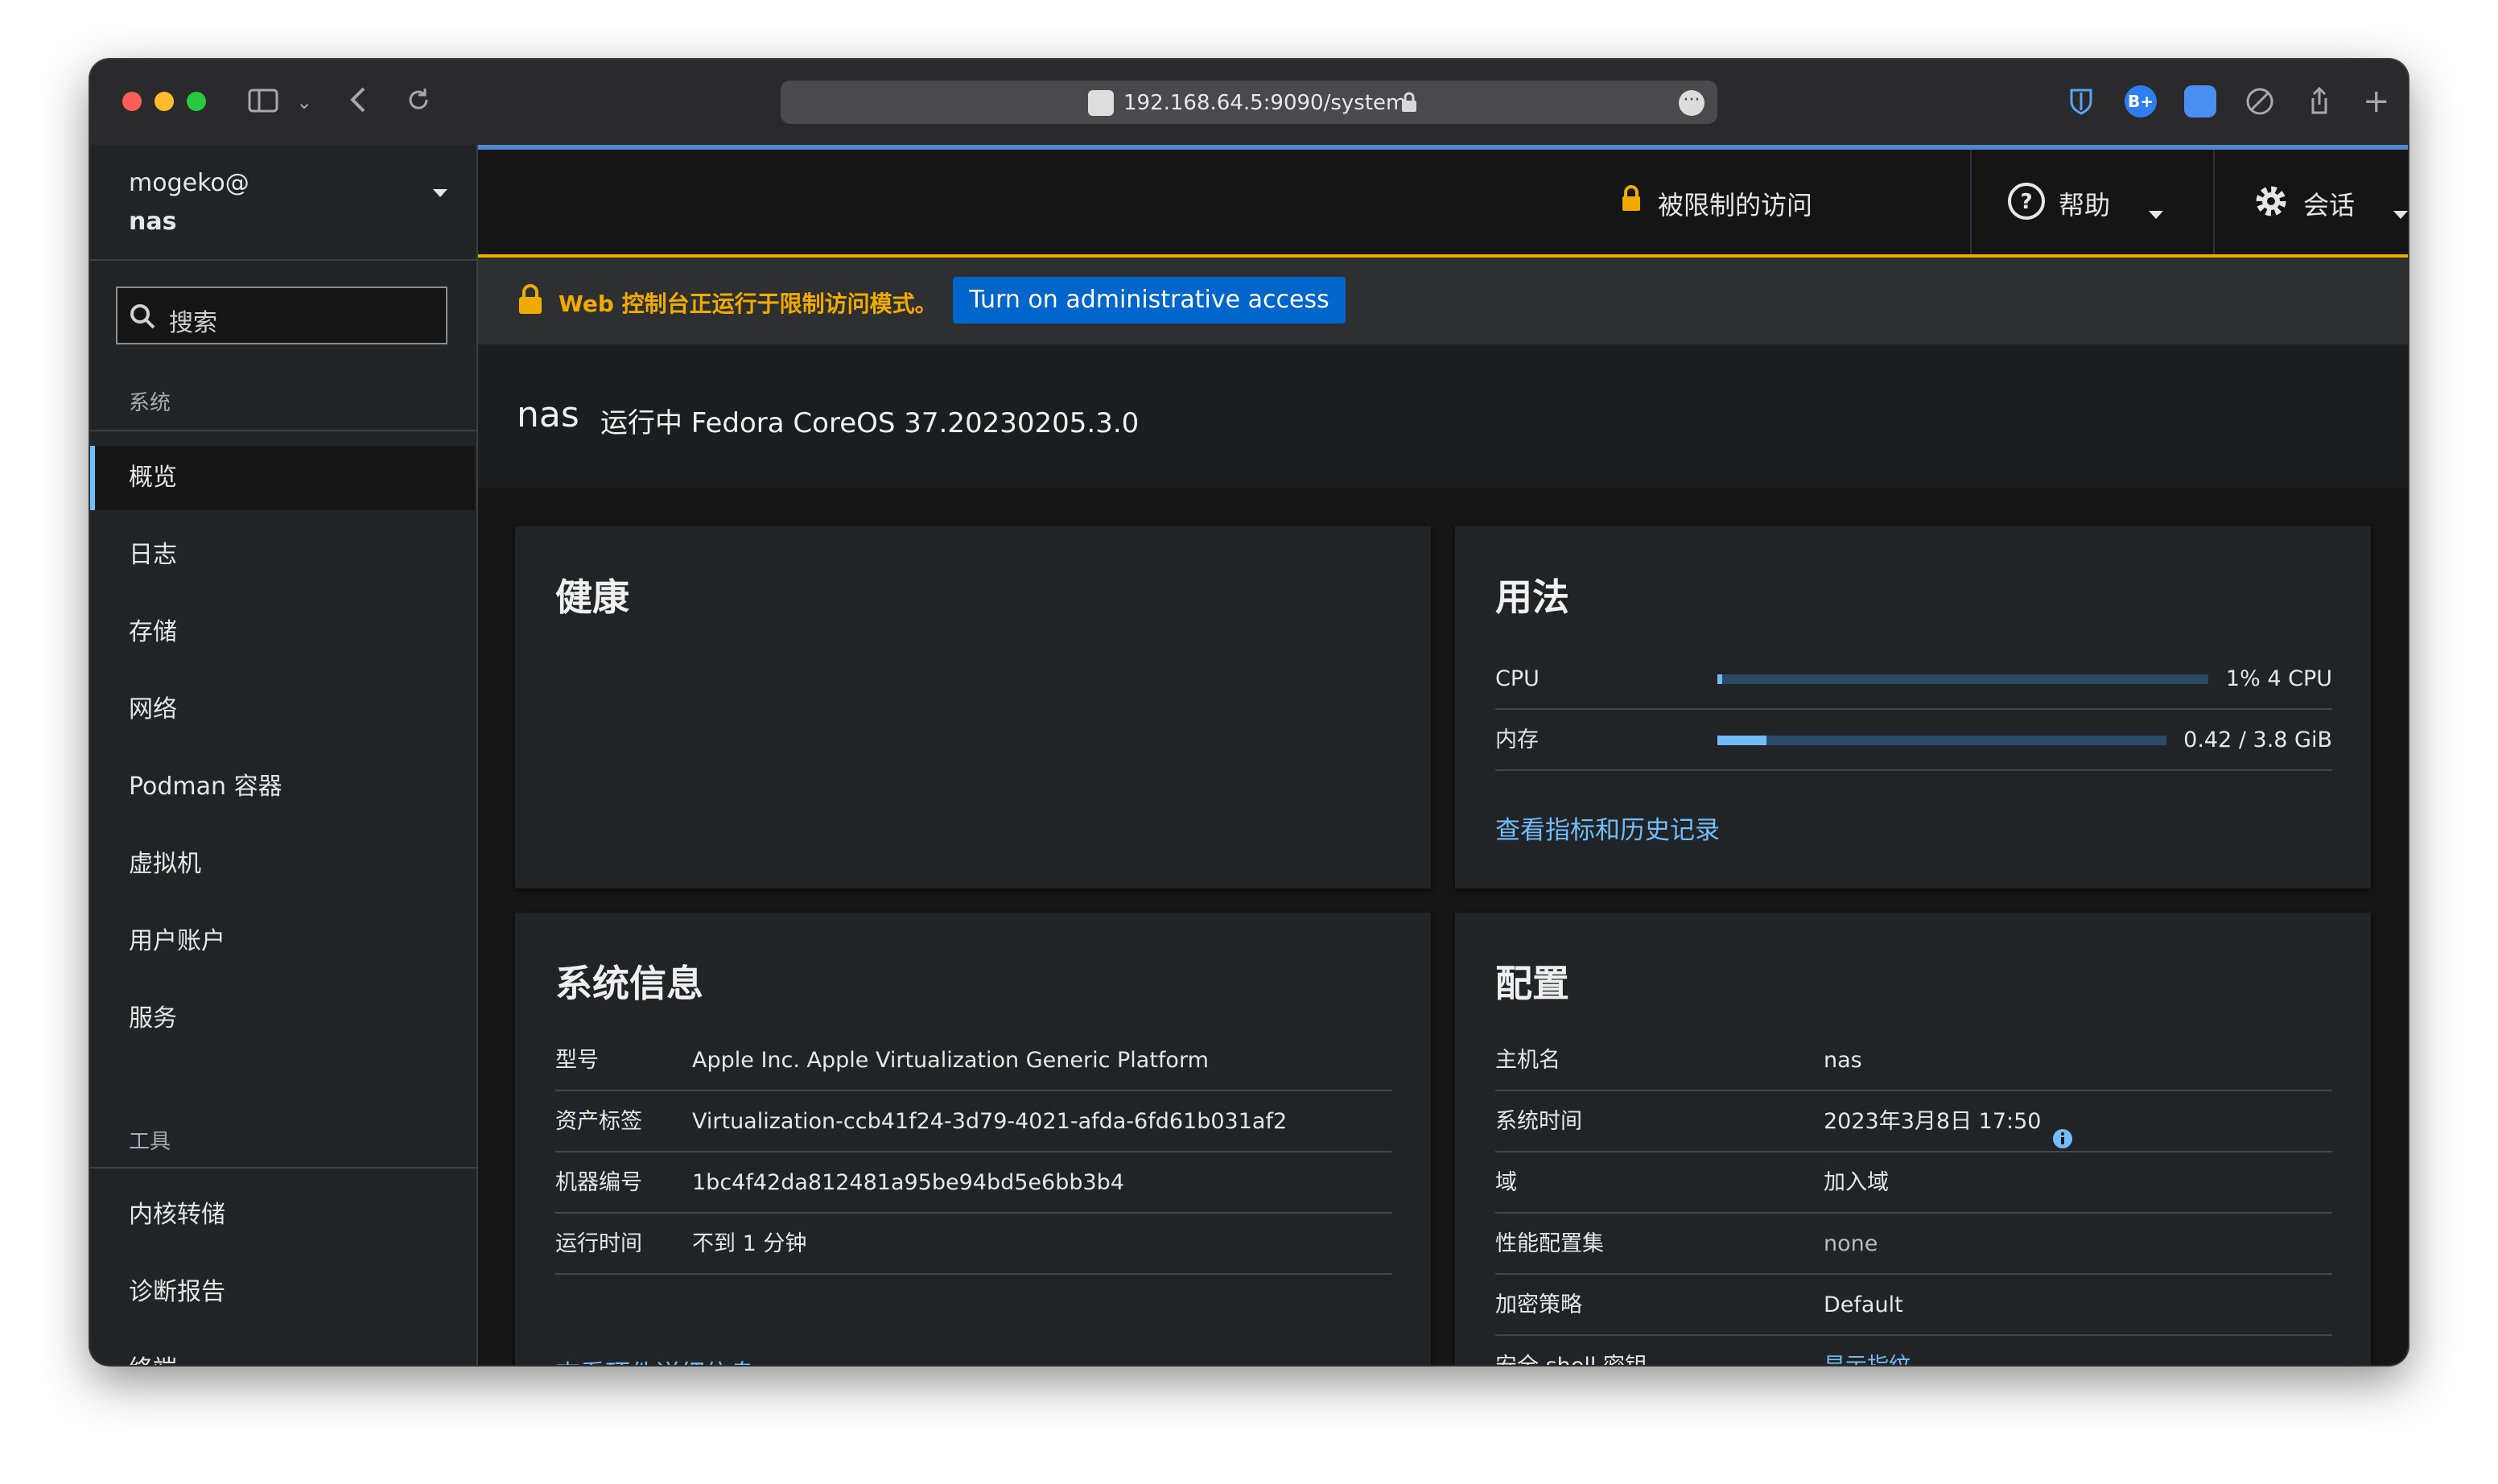 Image resolution: width=2498 pixels, height=1484 pixels. I want to click on health-card: 健康, so click(973, 707).